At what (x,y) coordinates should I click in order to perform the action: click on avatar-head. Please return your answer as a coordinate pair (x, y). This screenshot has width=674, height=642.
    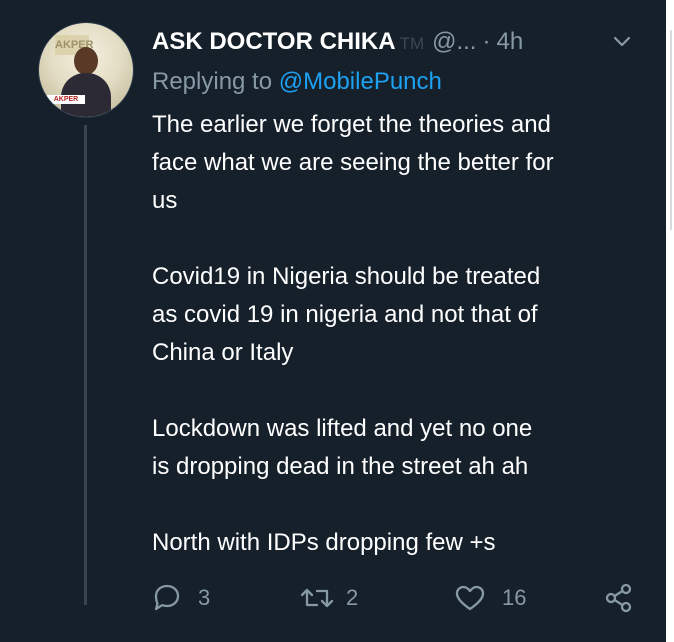
    Looking at the image, I should click on (86, 61).